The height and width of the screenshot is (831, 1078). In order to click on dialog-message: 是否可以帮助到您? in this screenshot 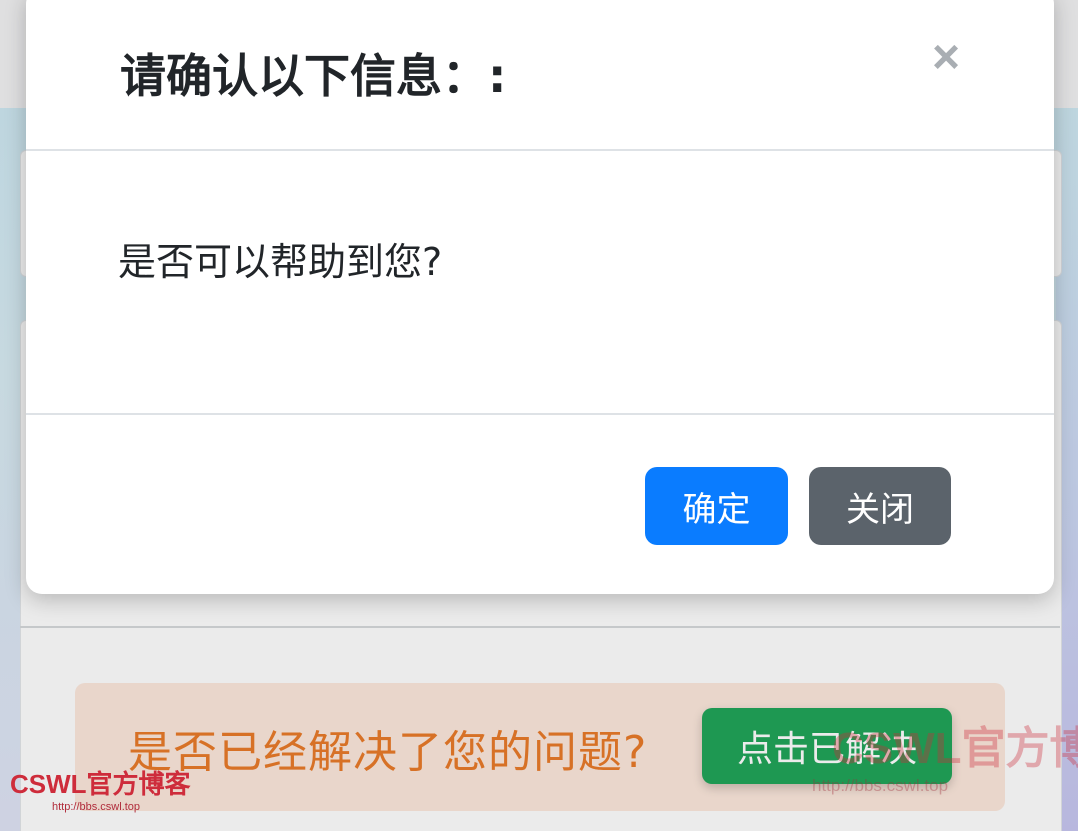, I will do `click(280, 262)`.